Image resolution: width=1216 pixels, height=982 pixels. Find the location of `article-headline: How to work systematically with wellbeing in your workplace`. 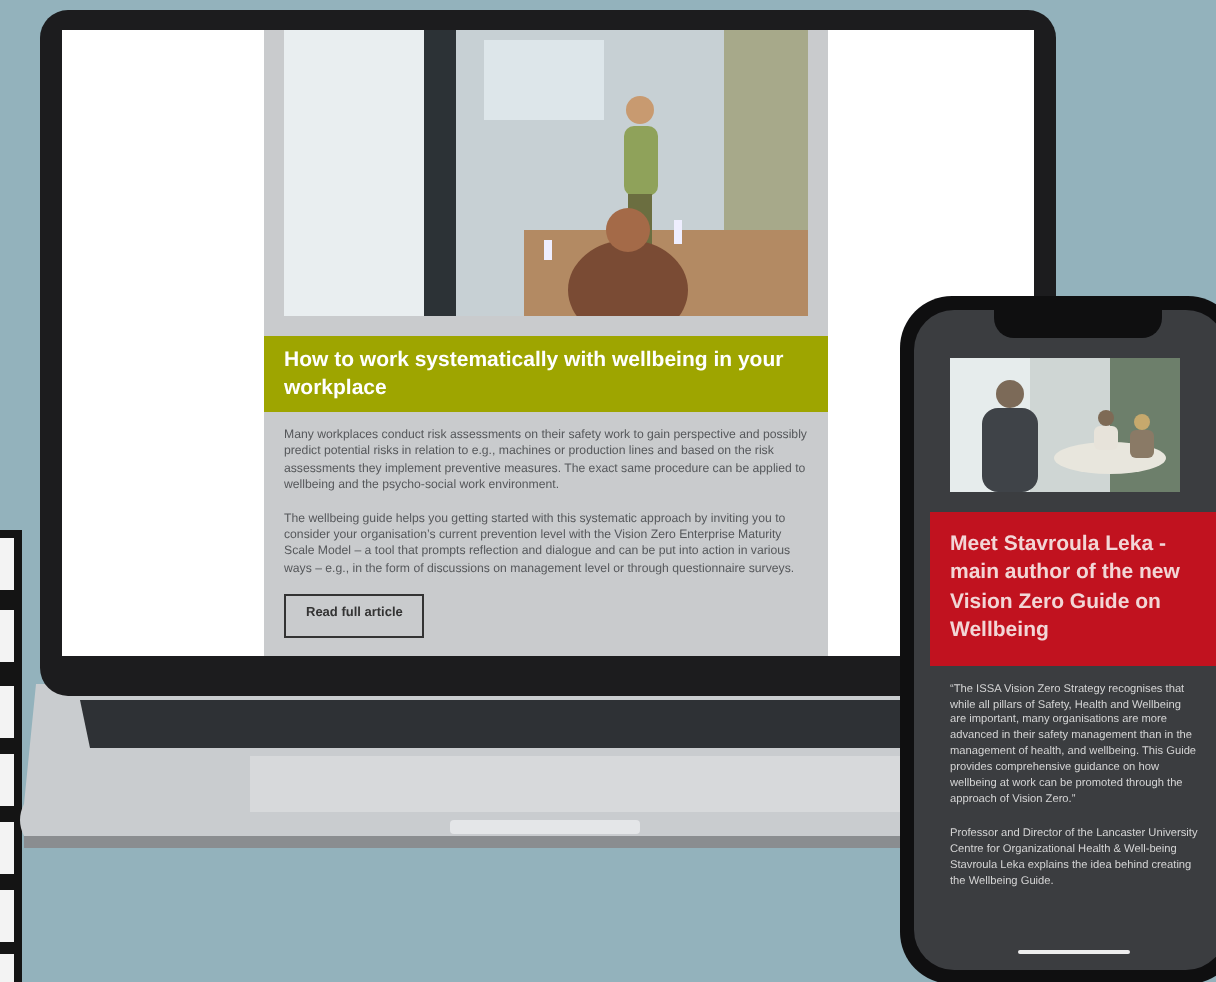

article-headline: How to work systematically with wellbeing in your workplace is located at coordinates (546, 374).